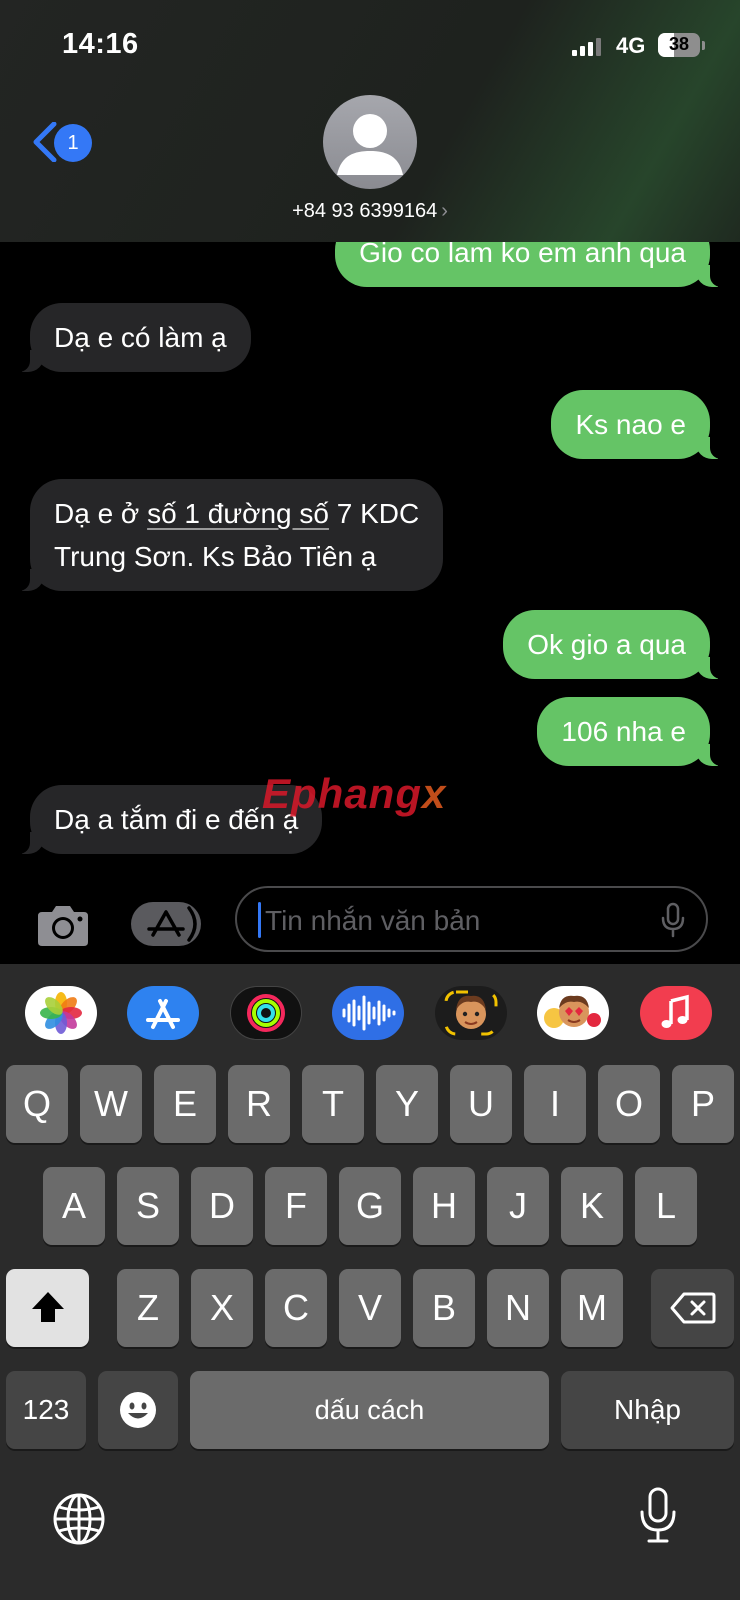 The image size is (740, 1600). I want to click on memoji-icon, so click(471, 1013).